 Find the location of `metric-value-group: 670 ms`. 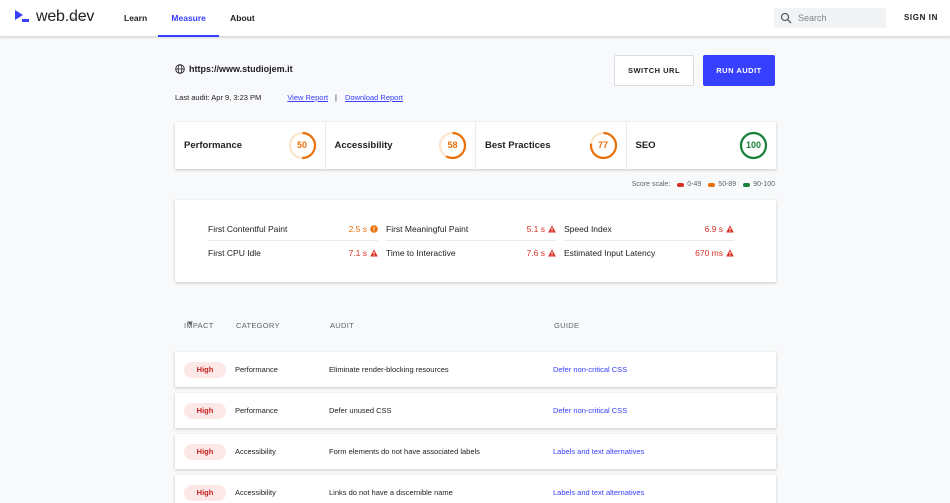

metric-value-group: 670 ms is located at coordinates (714, 253).